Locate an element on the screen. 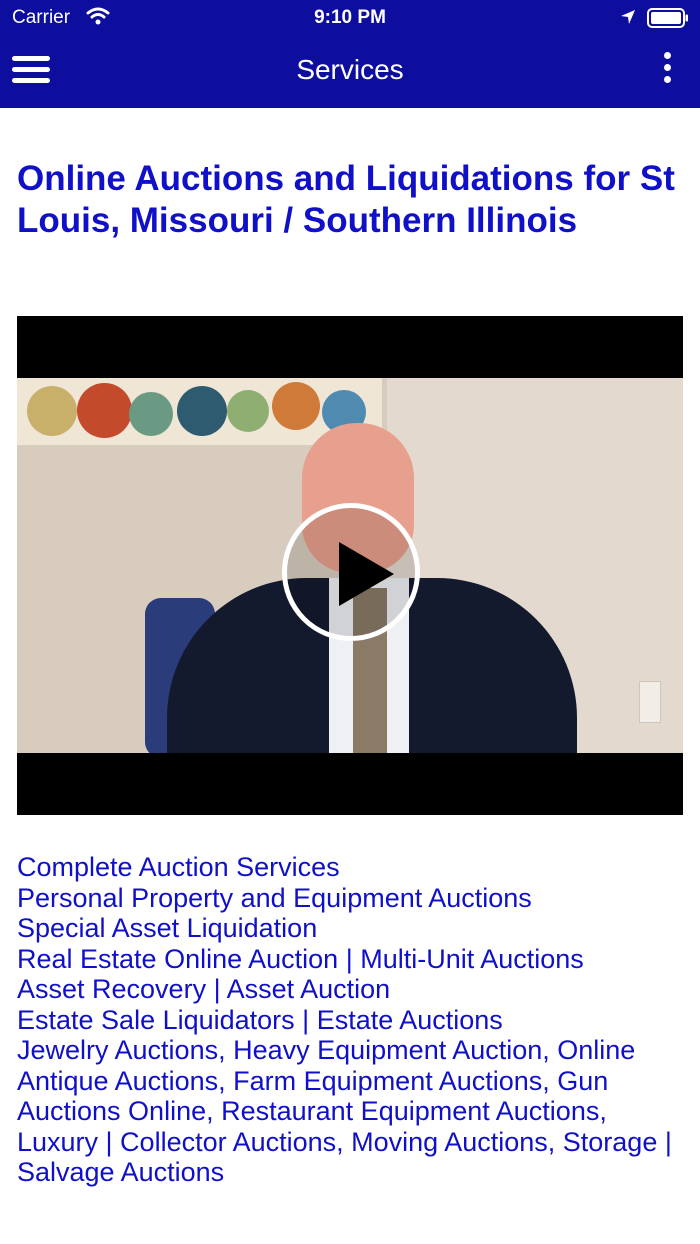  service-link: Complete Auction Services is located at coordinates (352, 867).